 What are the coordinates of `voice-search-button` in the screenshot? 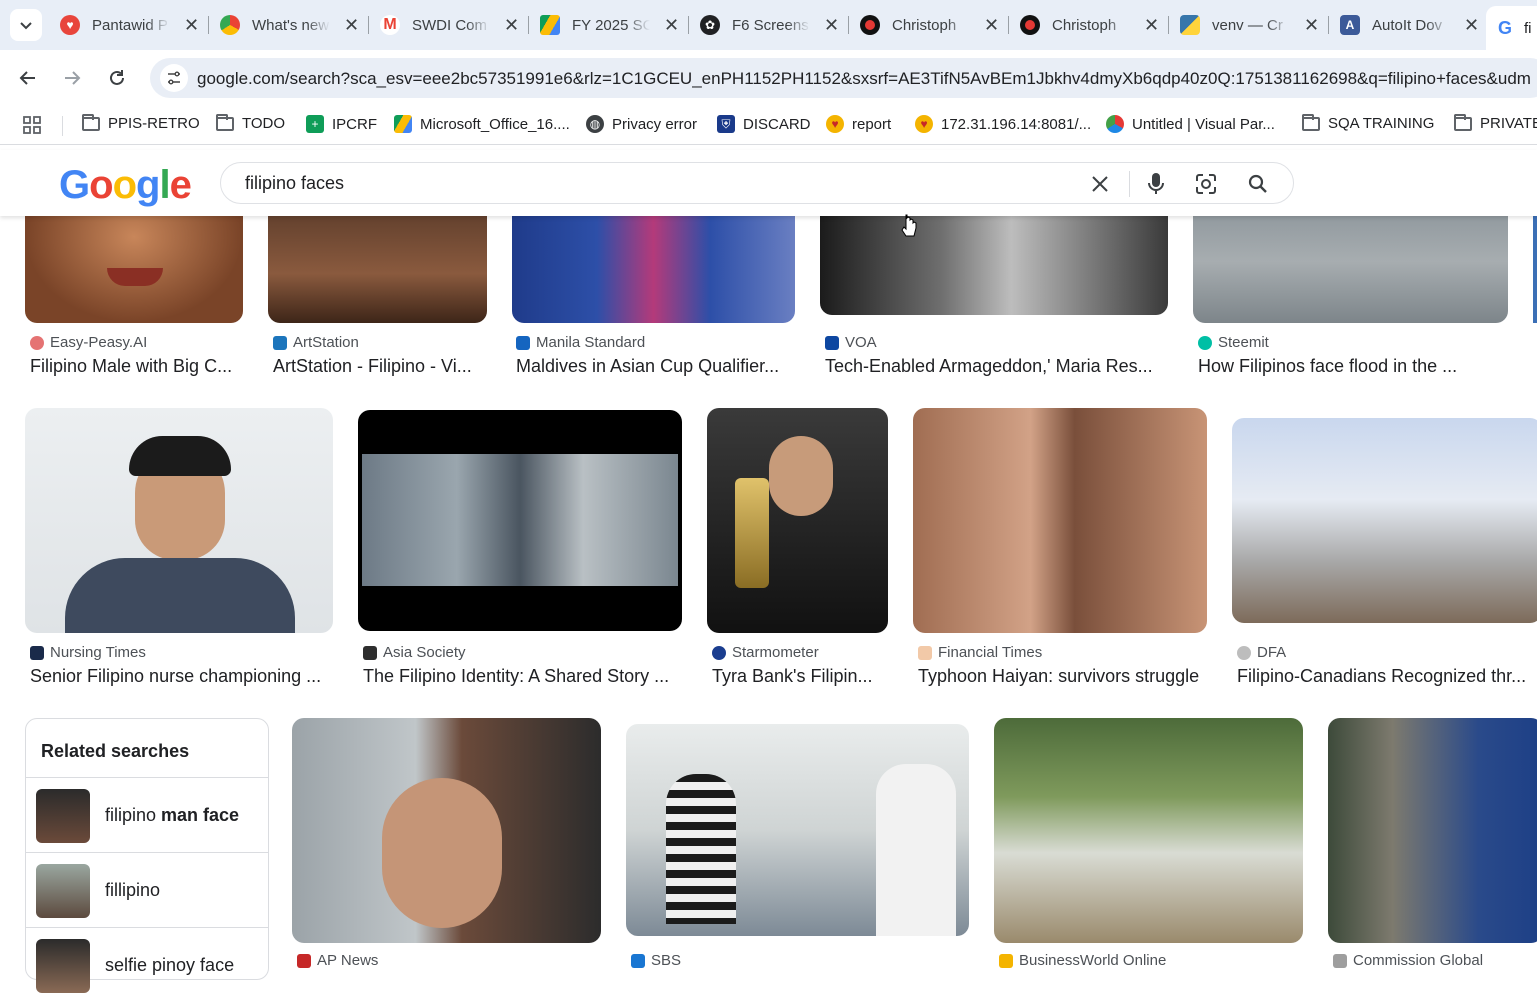 It's located at (1156, 184).